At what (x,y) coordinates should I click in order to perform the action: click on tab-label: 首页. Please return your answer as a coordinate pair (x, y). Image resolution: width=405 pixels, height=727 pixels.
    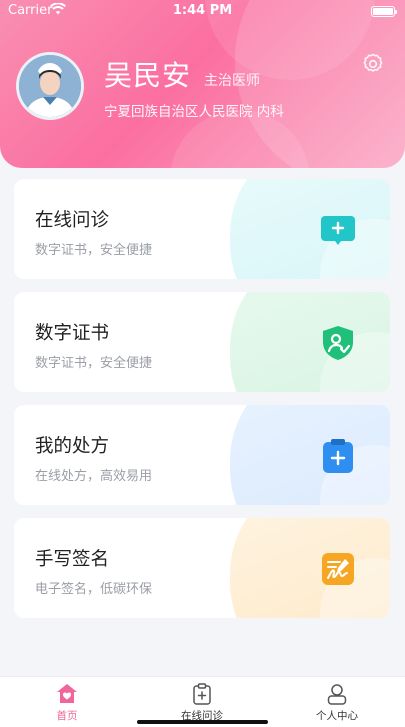
    Looking at the image, I should click on (67, 716).